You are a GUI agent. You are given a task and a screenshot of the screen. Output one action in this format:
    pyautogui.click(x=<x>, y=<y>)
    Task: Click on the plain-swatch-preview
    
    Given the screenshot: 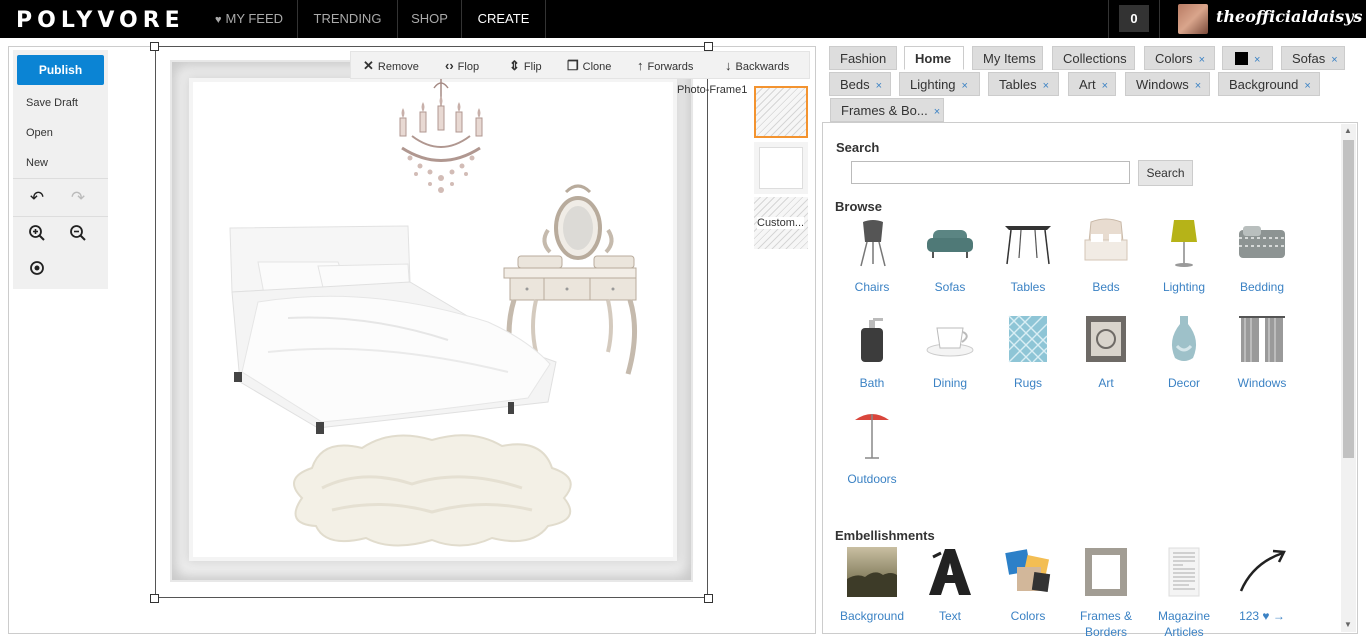 What is the action you would take?
    pyautogui.click(x=781, y=168)
    